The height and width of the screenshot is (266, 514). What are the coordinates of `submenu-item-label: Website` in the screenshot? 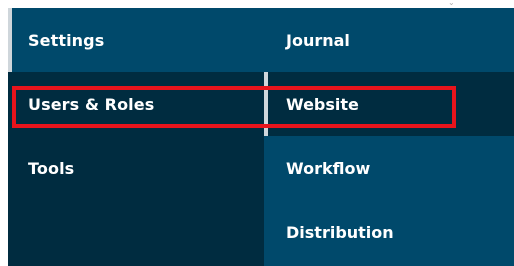 It's located at (322, 104).